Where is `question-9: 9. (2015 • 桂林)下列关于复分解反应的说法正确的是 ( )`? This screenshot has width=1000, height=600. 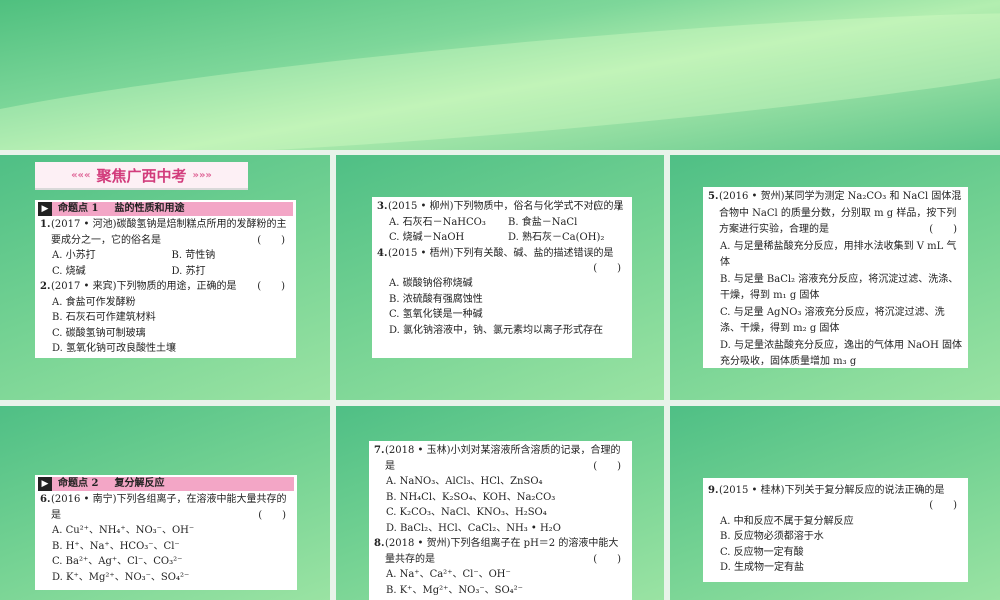
question-9: 9. (2015 • 桂林)下列关于复分解反应的说法正确的是 ( ) is located at coordinates (835, 498).